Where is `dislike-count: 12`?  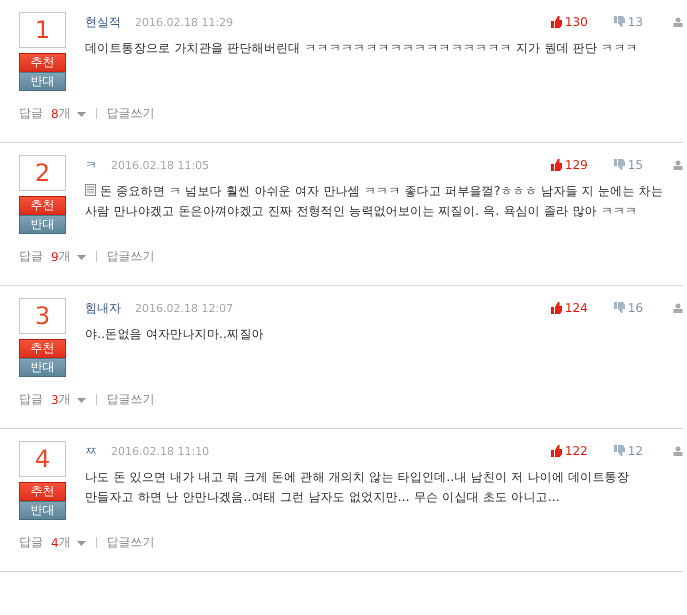 dislike-count: 12 is located at coordinates (628, 451).